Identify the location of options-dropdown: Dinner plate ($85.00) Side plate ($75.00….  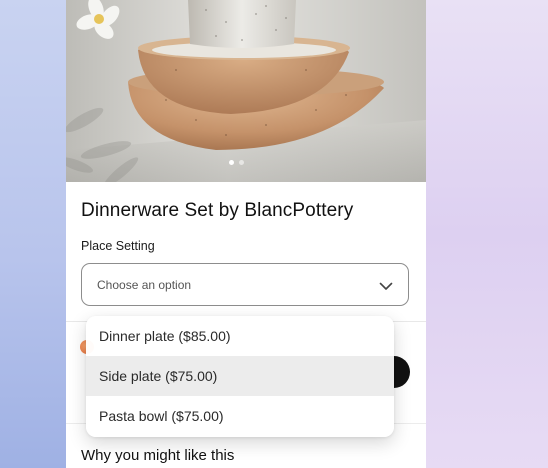
(240, 376).